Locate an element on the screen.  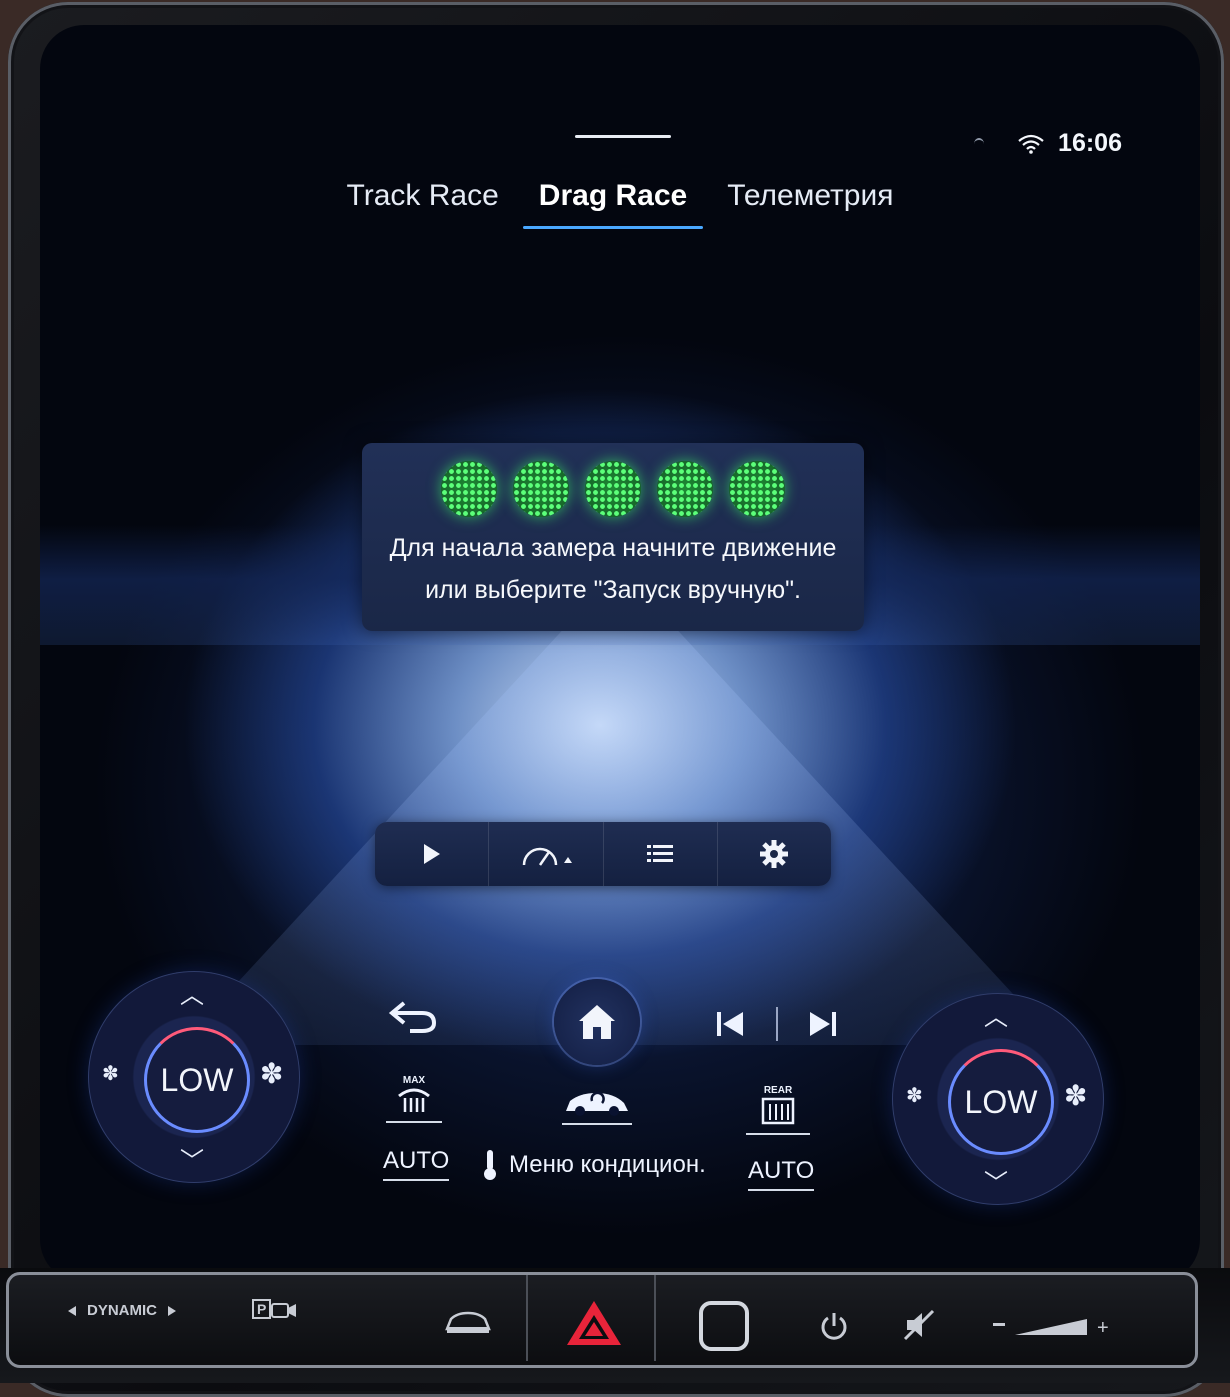
recirculation-underline is located at coordinates (597, 1124).